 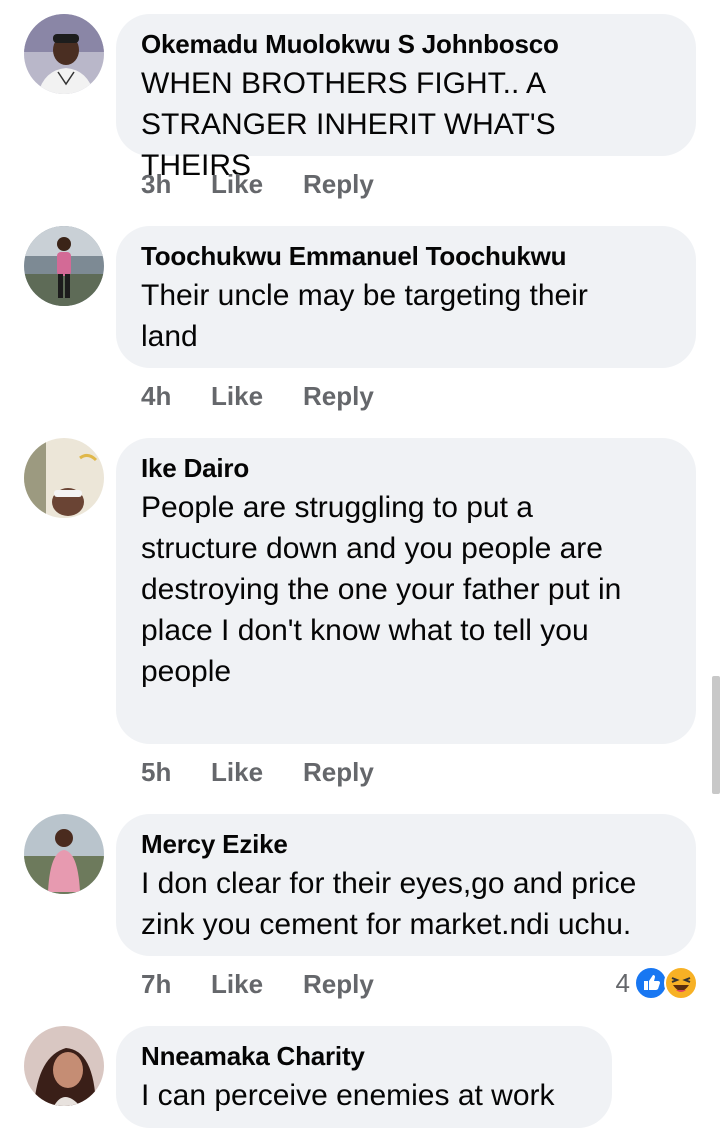 I want to click on comment-author: Okemadu Muolokwu S Johnbosco, so click(x=405, y=44).